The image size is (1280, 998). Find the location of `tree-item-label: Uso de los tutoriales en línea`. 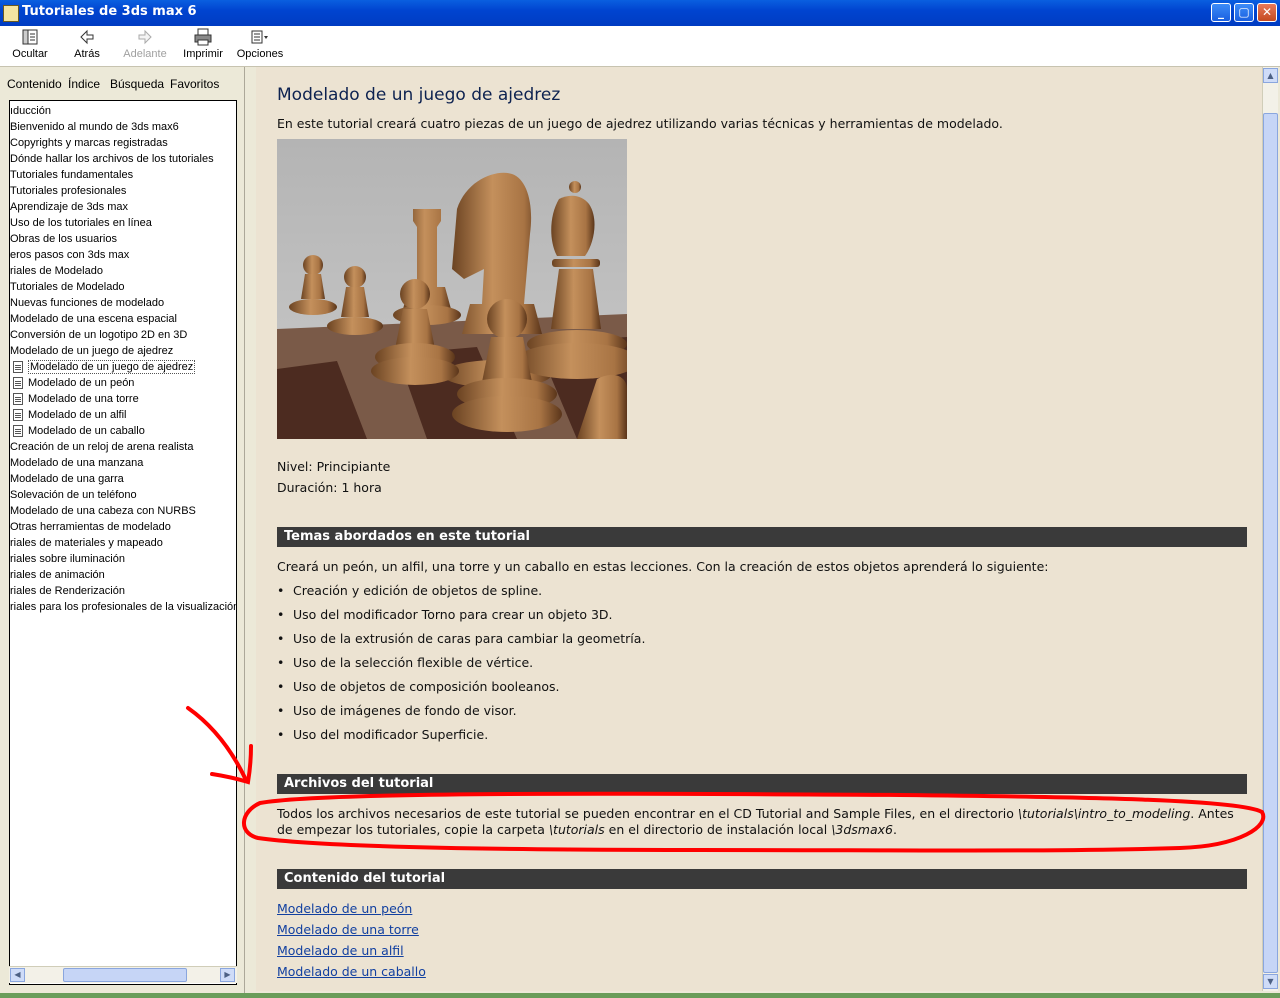

tree-item-label: Uso de los tutoriales en línea is located at coordinates (81, 223).